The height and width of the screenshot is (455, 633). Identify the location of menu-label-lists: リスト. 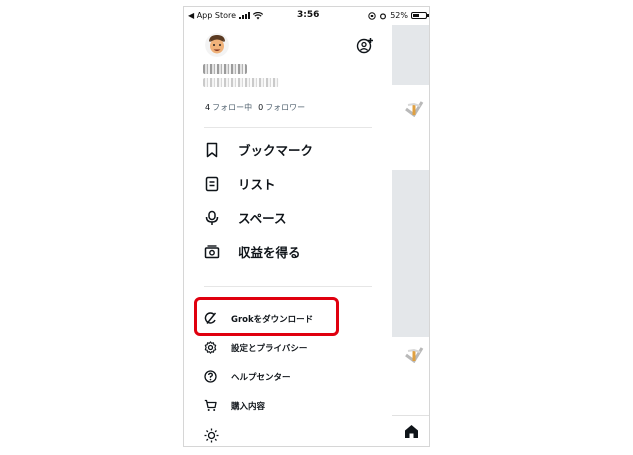
(257, 184).